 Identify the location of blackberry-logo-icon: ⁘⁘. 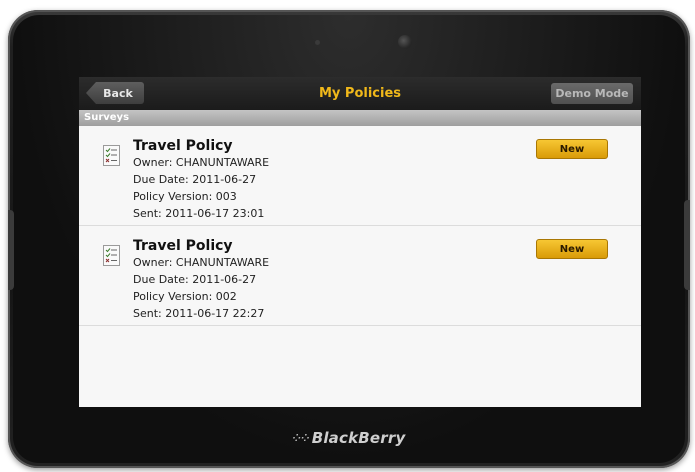
(301, 438).